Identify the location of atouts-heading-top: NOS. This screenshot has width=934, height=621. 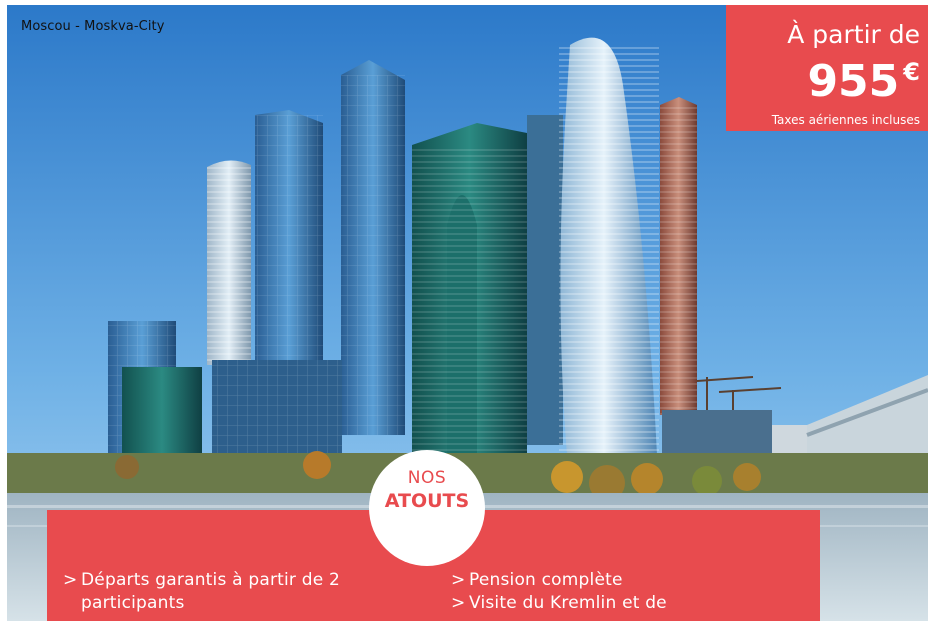
(427, 478).